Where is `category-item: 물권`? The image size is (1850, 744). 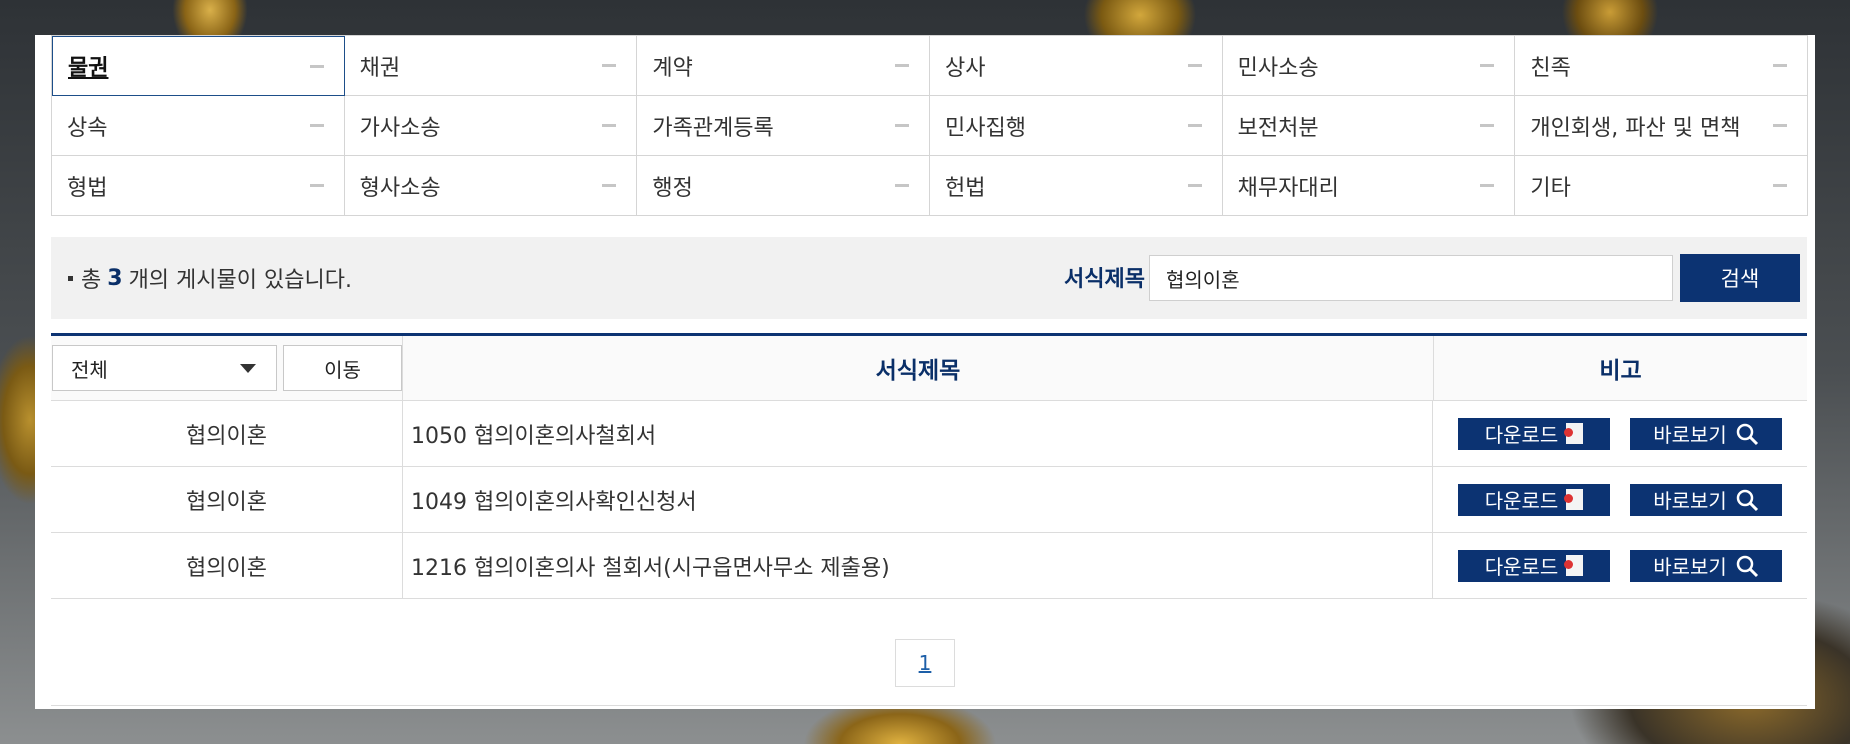
category-item: 물권 is located at coordinates (198, 66).